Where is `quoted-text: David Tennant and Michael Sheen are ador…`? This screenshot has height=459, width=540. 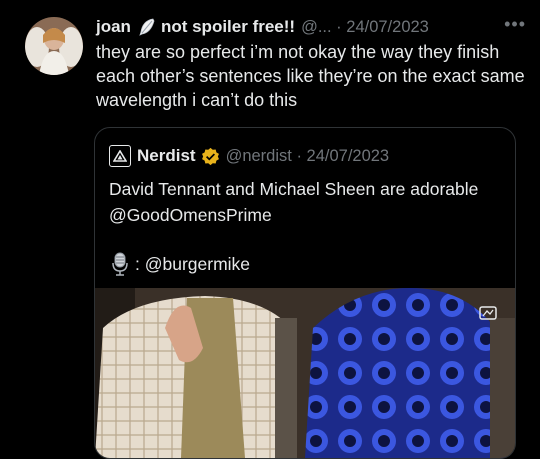 quoted-text: David Tennant and Michael Sheen are ador… is located at coordinates (294, 202).